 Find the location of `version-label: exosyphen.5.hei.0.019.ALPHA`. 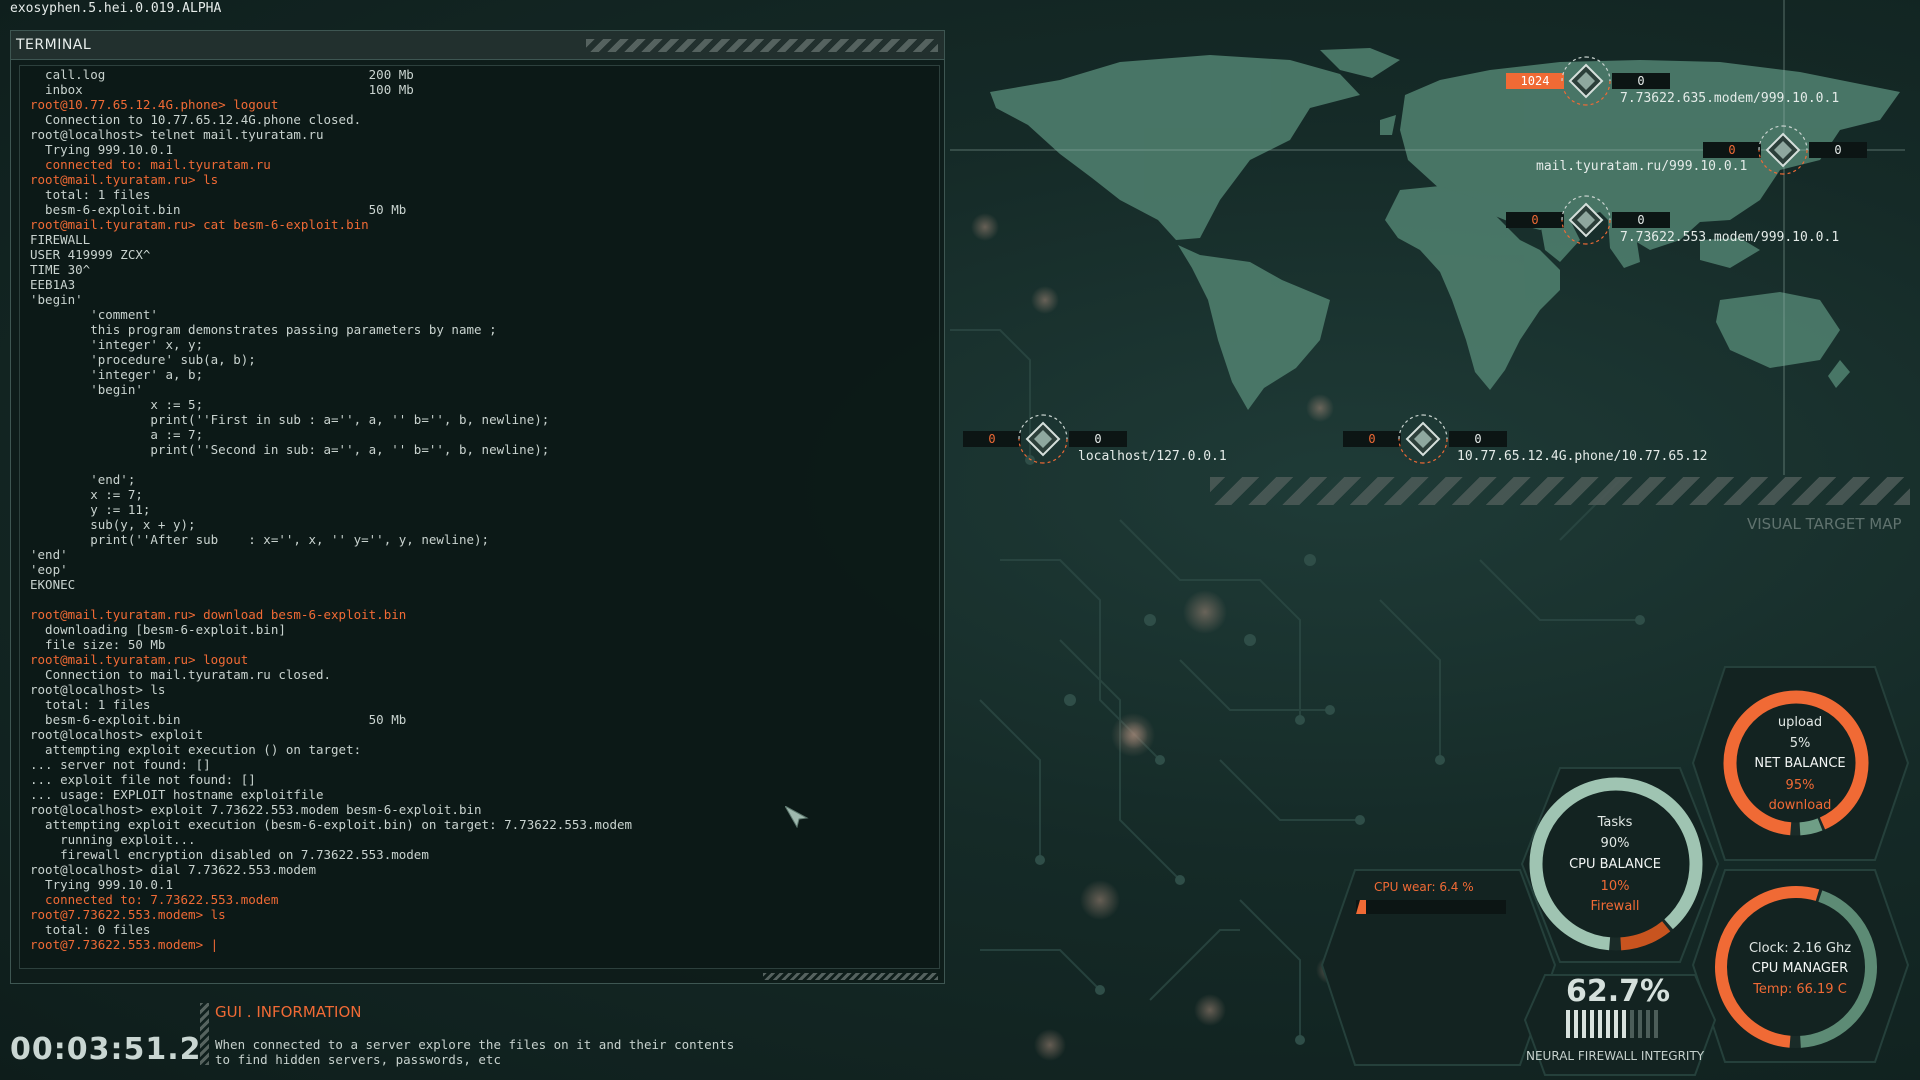

version-label: exosyphen.5.hei.0.019.ALPHA is located at coordinates (116, 8).